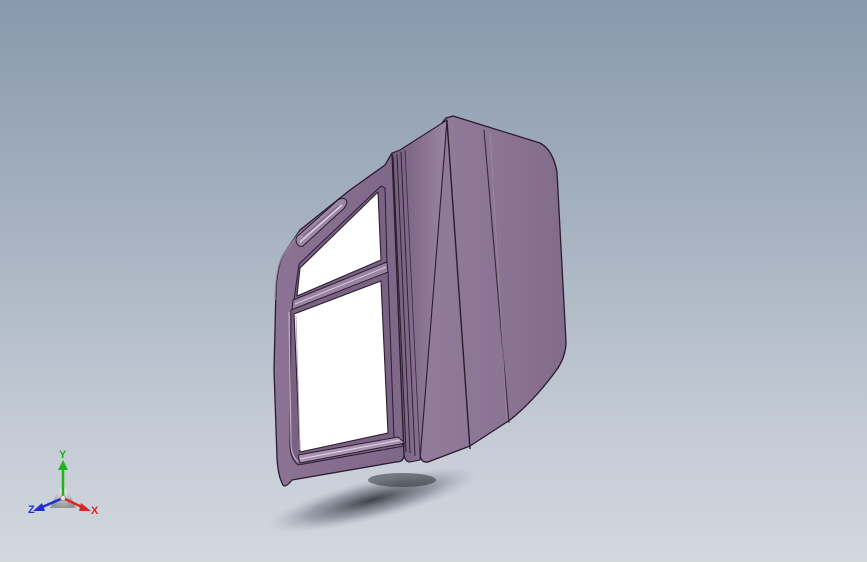 The width and height of the screenshot is (867, 562). I want to click on triad-y-arrow, so click(63, 465).